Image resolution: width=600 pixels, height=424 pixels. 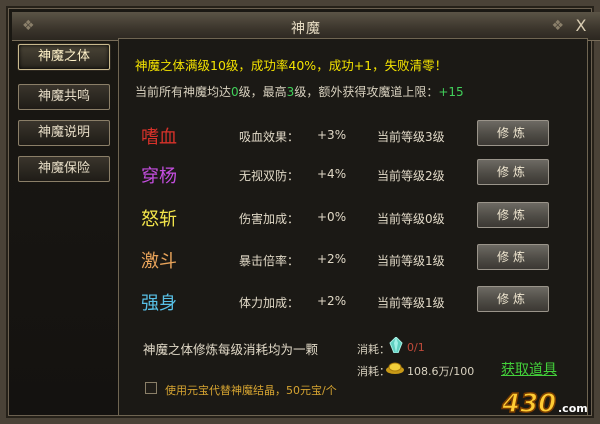 I want to click on effect-value: +0%, so click(x=332, y=217).